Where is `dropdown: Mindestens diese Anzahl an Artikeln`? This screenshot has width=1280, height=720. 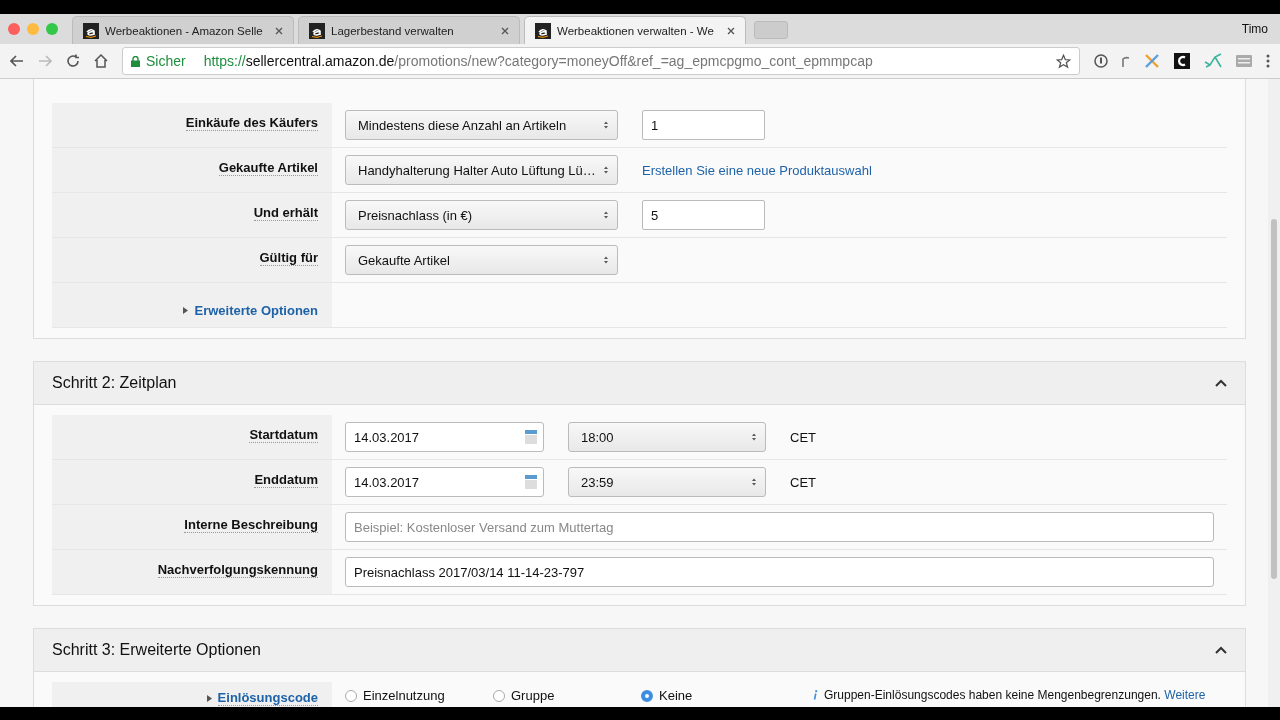
dropdown: Mindestens diese Anzahl an Artikeln is located at coordinates (481, 125).